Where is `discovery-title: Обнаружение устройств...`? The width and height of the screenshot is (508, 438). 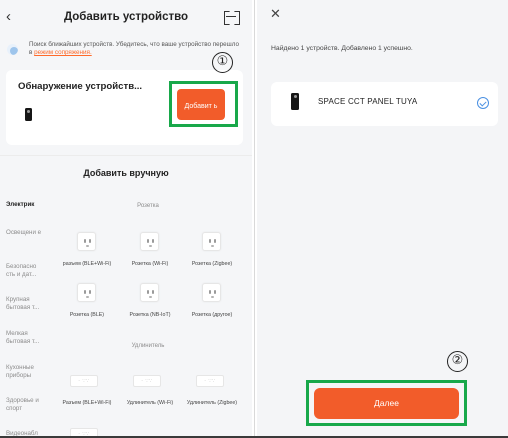
discovery-title: Обнаружение устройств... is located at coordinates (80, 86).